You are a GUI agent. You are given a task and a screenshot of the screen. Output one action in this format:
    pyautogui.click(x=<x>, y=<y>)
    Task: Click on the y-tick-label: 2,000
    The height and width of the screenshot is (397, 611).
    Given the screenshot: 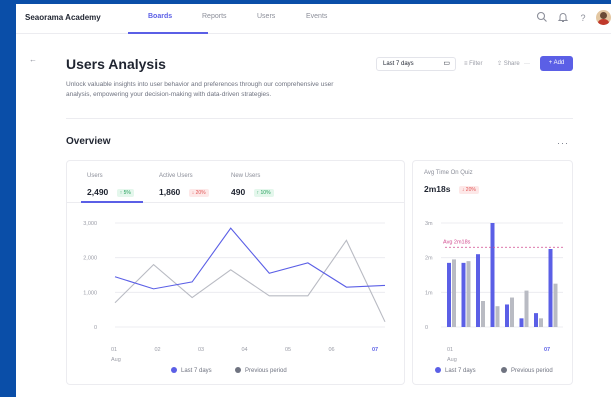 What is the action you would take?
    pyautogui.click(x=90, y=259)
    